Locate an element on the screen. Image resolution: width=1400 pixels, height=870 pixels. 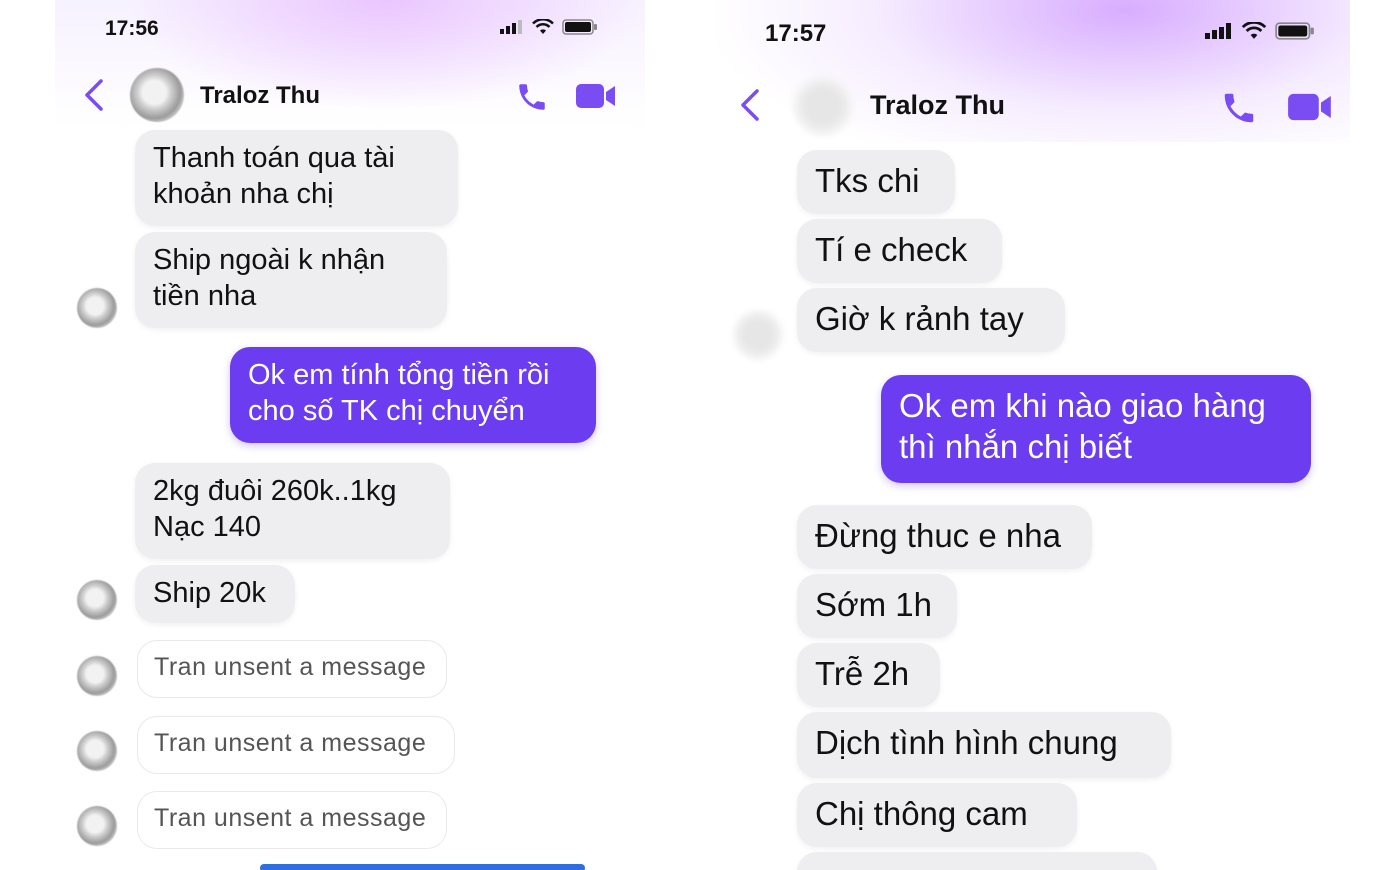
message-bubble-incoming: Ship 20k is located at coordinates (215, 594).